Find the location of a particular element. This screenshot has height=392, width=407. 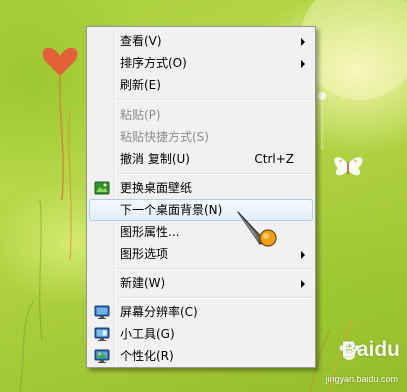

menu-item-next-background-label: 下一个桌面背景(N) is located at coordinates (171, 210).